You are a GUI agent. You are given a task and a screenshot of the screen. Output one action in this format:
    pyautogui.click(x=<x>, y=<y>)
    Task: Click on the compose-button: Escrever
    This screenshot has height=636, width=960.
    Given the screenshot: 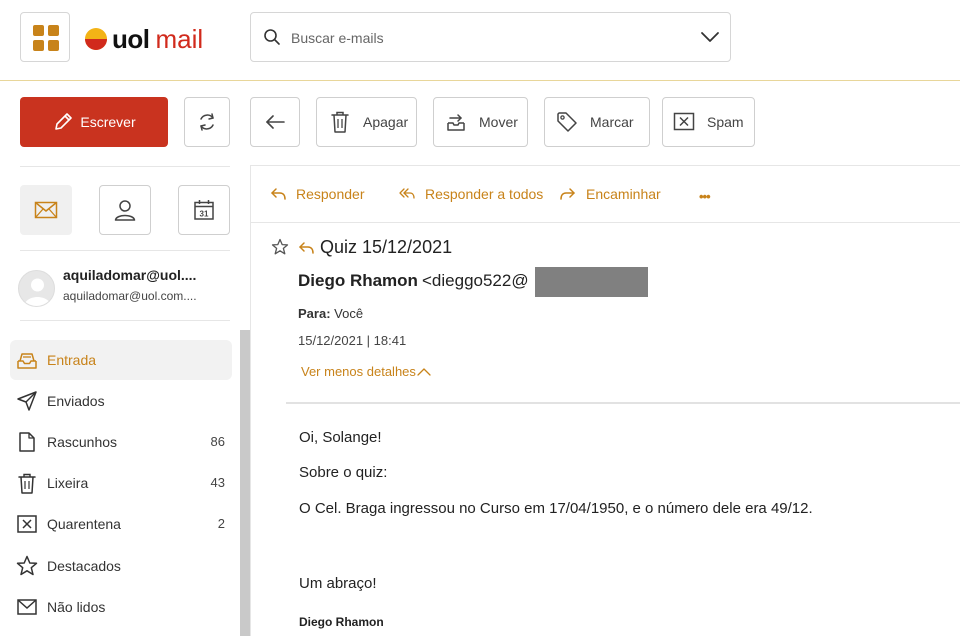 What is the action you would take?
    pyautogui.click(x=94, y=122)
    